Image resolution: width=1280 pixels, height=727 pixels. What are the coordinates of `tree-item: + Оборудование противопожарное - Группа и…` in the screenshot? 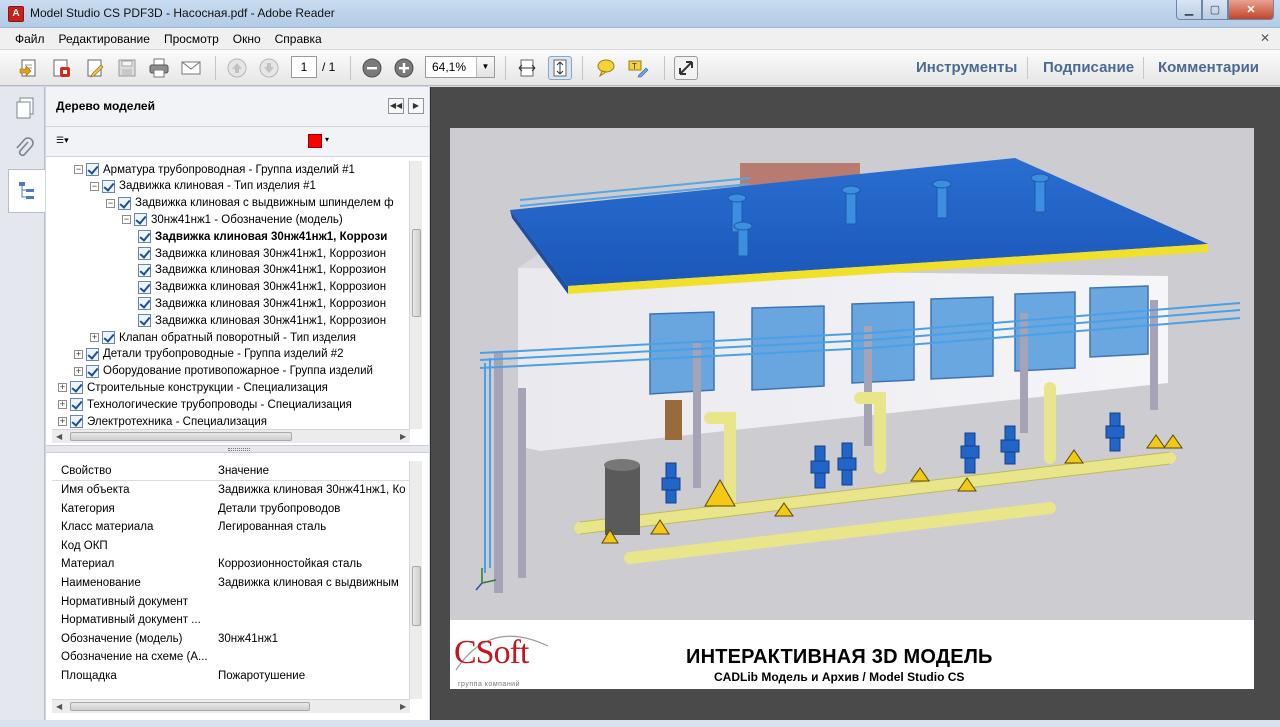 It's located at (223, 371).